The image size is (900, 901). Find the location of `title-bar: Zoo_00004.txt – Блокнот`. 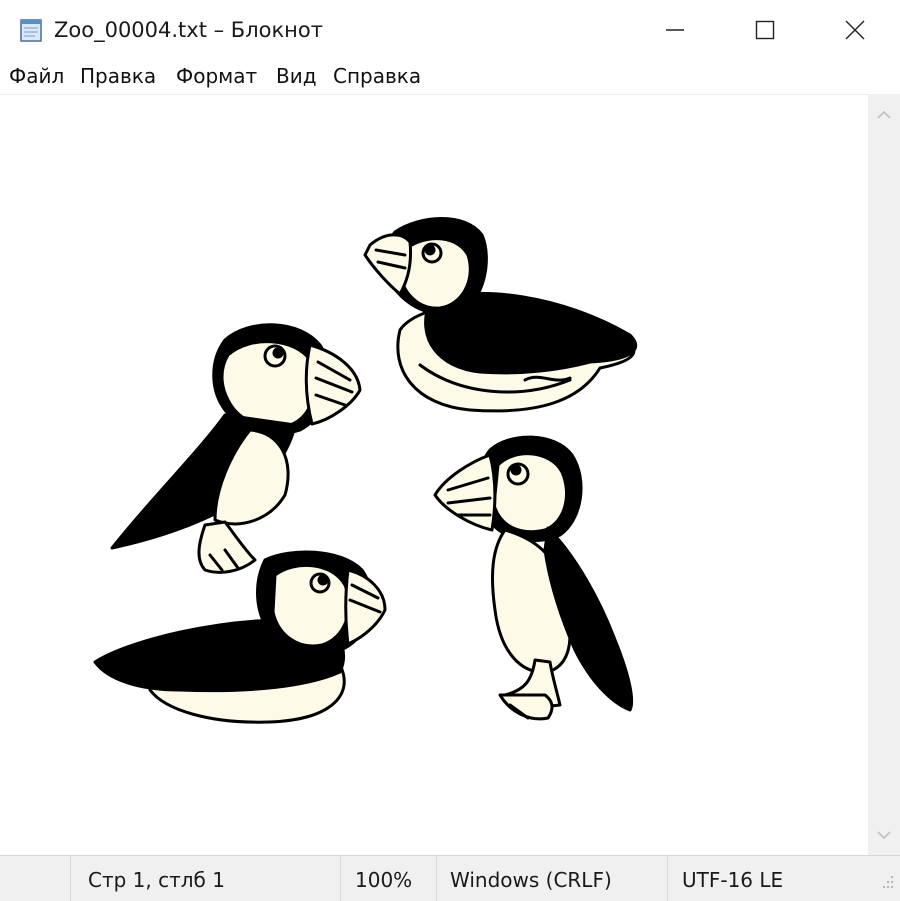

title-bar: Zoo_00004.txt – Блокнот is located at coordinates (450, 30).